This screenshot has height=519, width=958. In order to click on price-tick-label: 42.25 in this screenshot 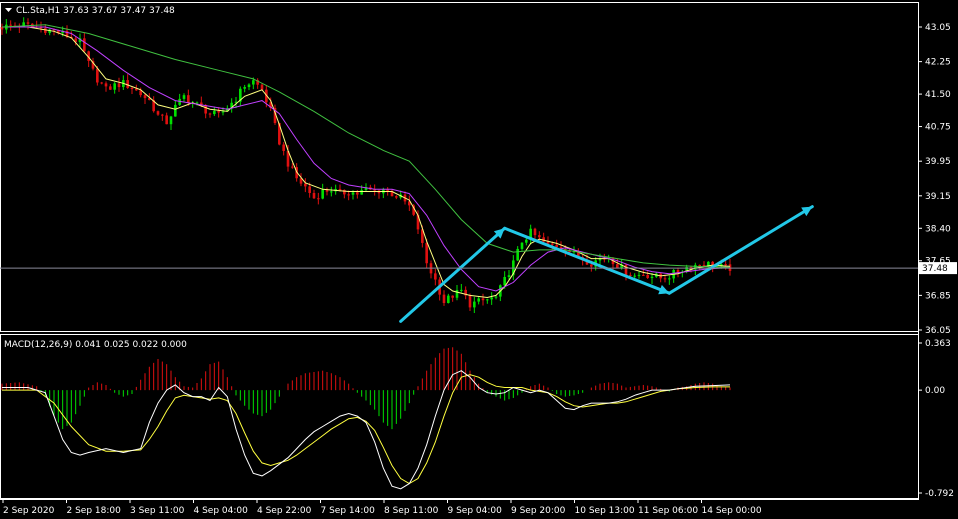, I will do `click(938, 63)`.